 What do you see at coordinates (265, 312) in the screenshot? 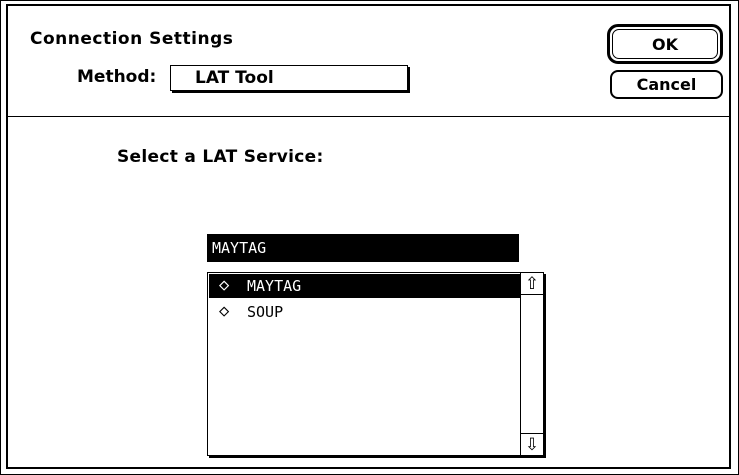
I see `list-item-label: SOUP` at bounding box center [265, 312].